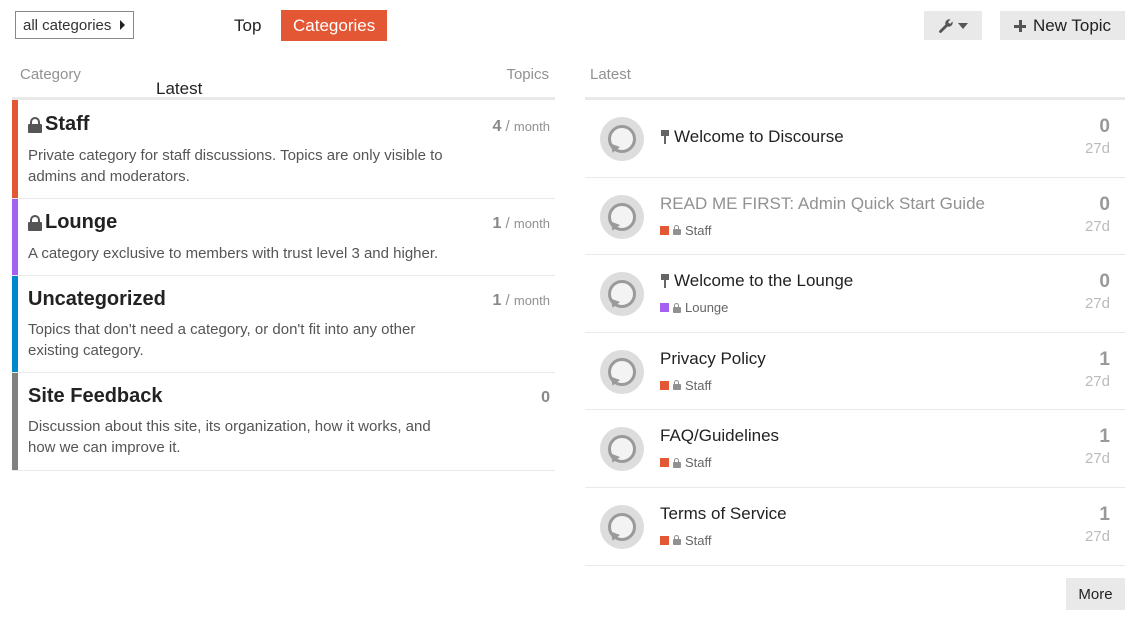  I want to click on topic-title: Welcome to the Lounge, so click(756, 281).